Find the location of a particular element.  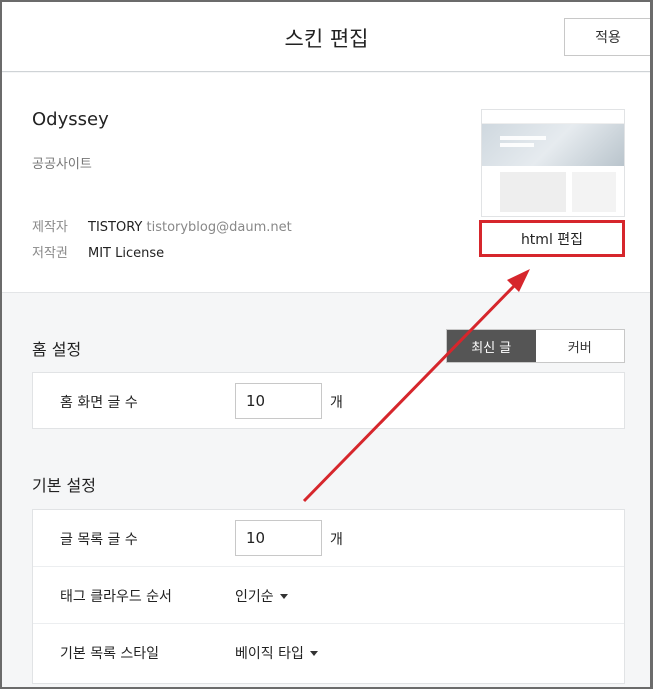

home-post-count-row: 홈 화면 글 수 개 is located at coordinates (328, 401).